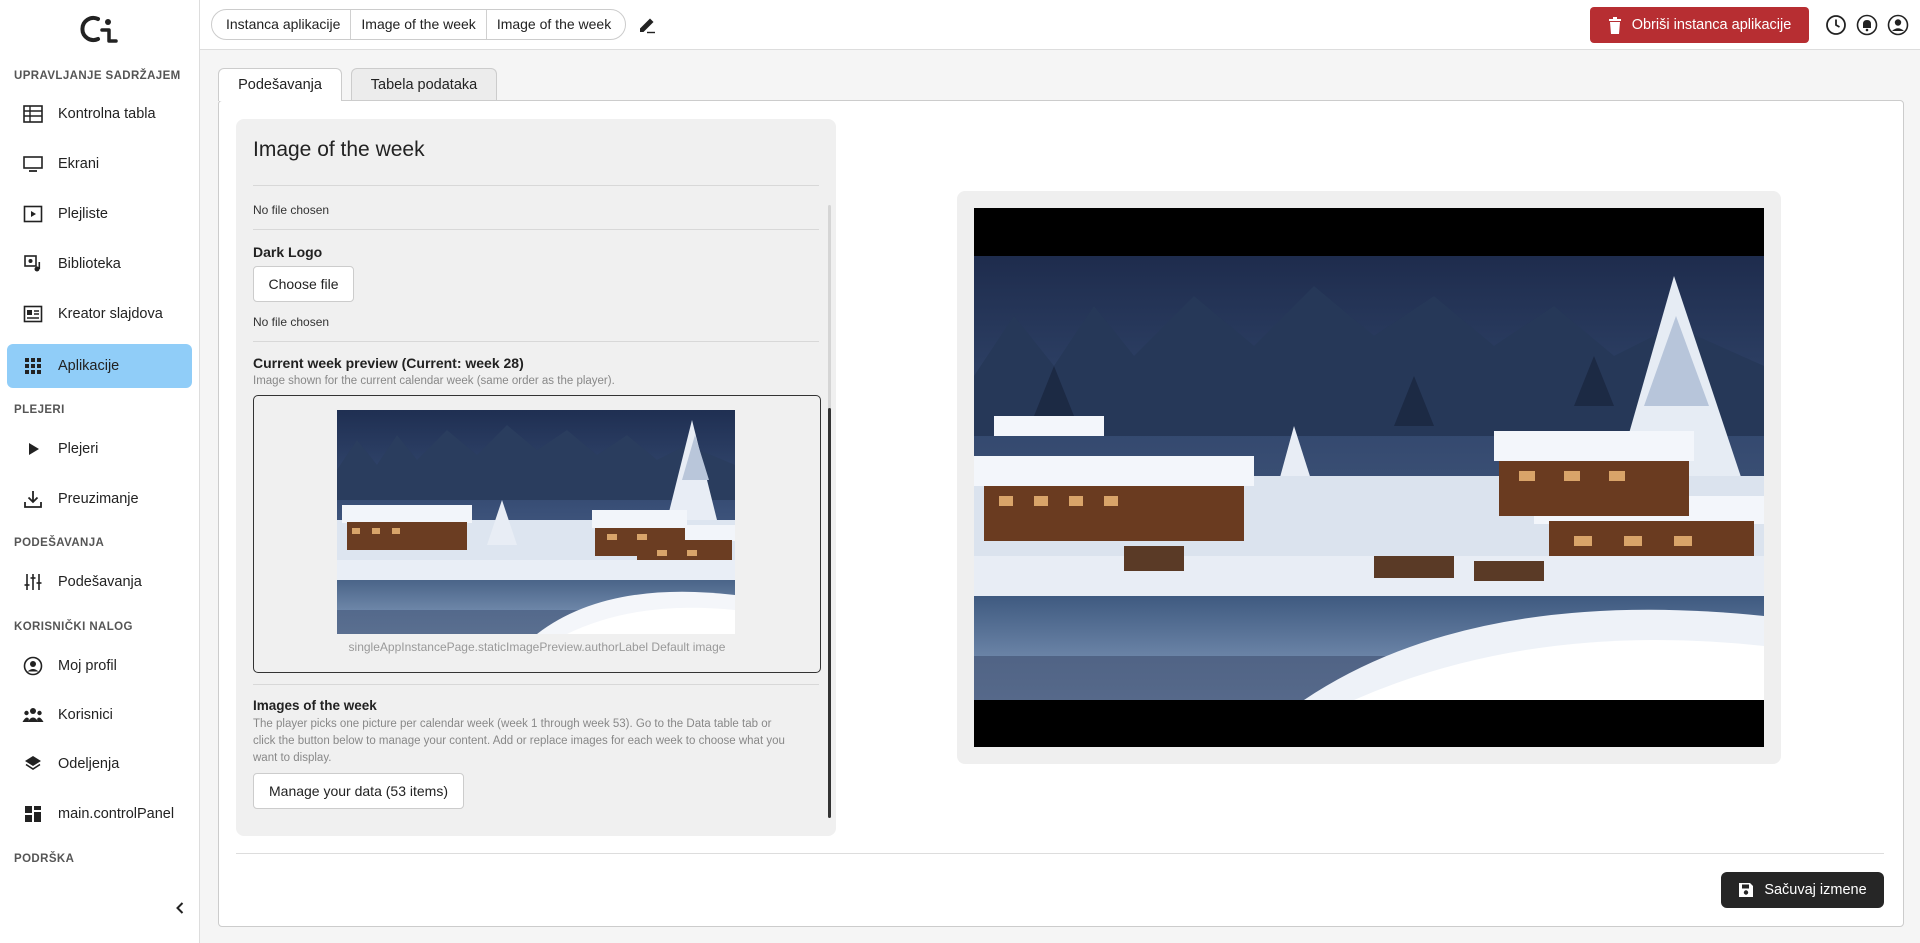 The width and height of the screenshot is (1920, 943). Describe the element at coordinates (33, 164) in the screenshot. I see `monitor-icon` at that location.